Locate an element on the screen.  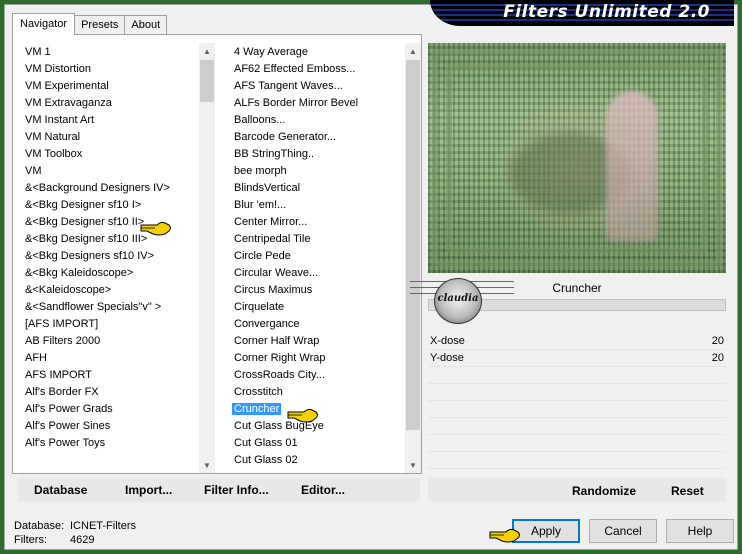
title-banner: Filters Unlimited 2.0 is located at coordinates (582, 13).